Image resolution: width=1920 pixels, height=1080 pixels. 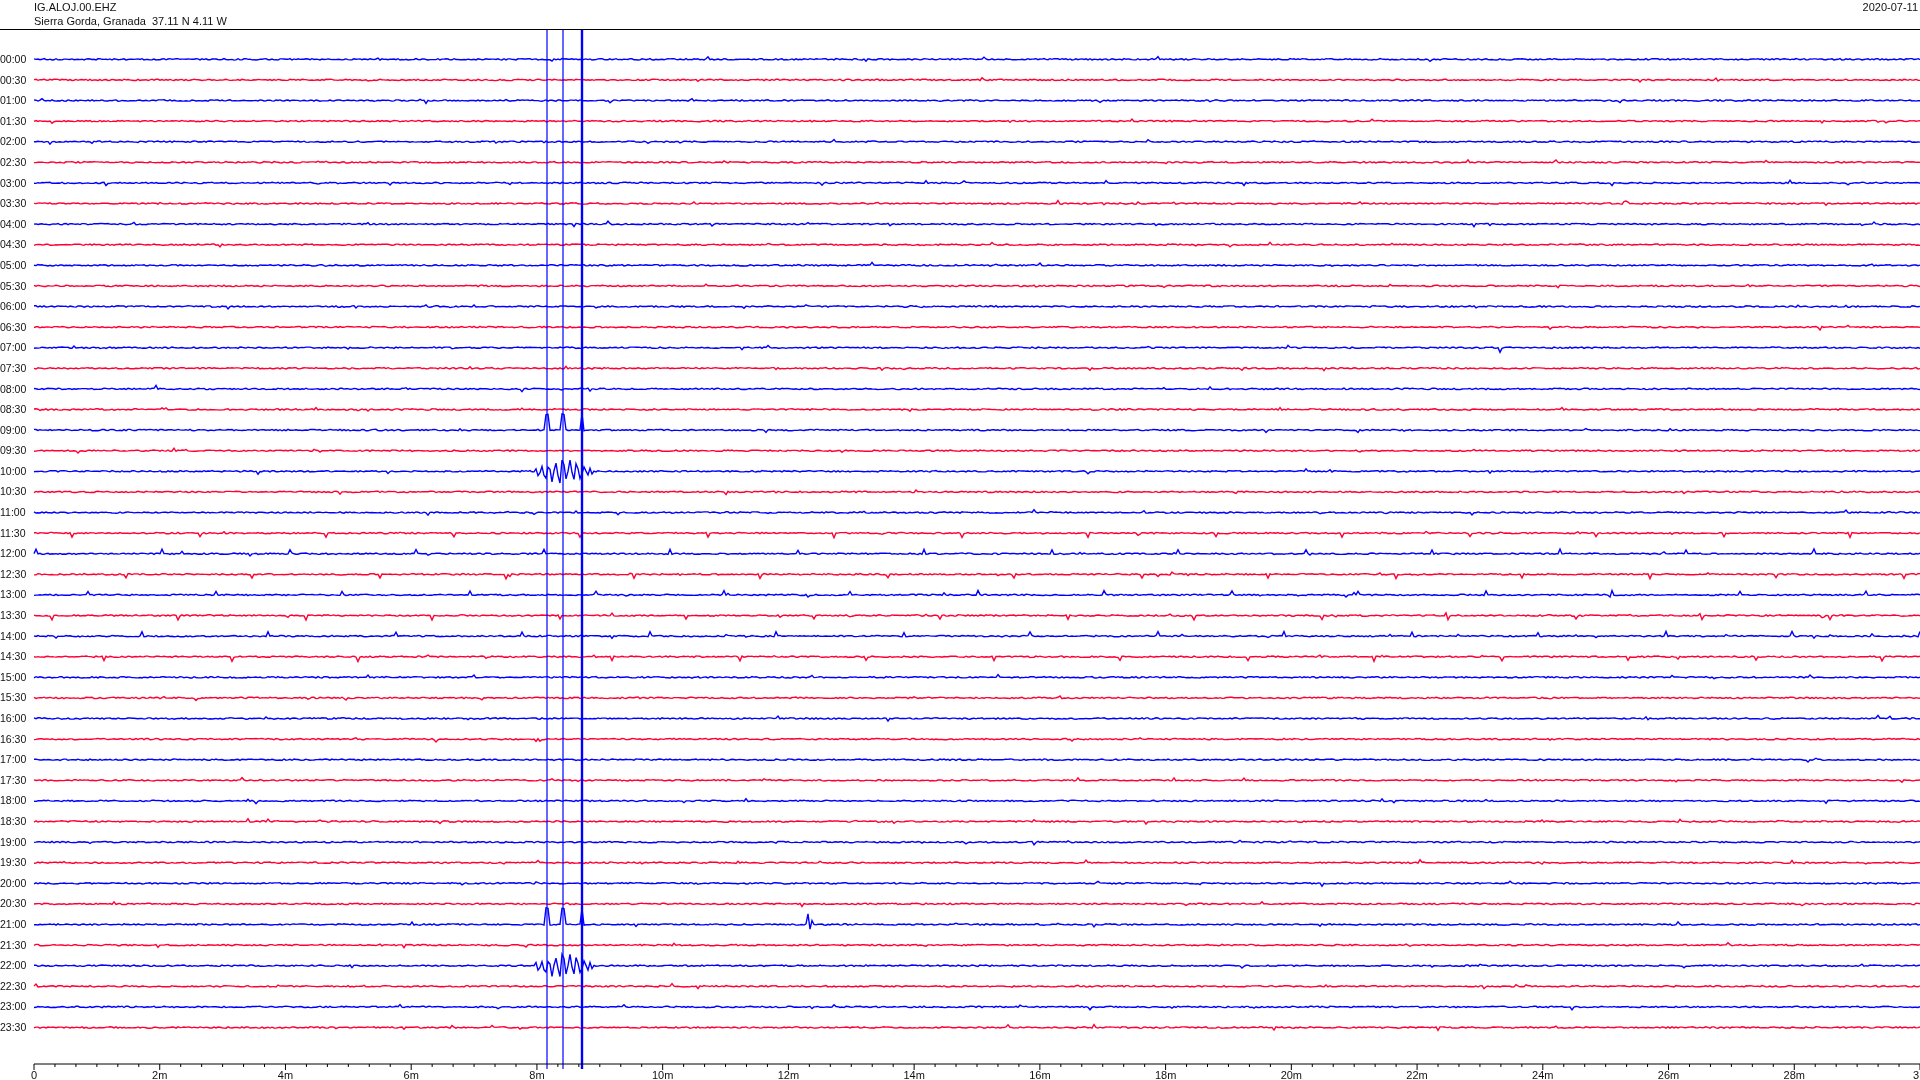 What do you see at coordinates (14, 616) in the screenshot?
I see `row-time-label: 13:30` at bounding box center [14, 616].